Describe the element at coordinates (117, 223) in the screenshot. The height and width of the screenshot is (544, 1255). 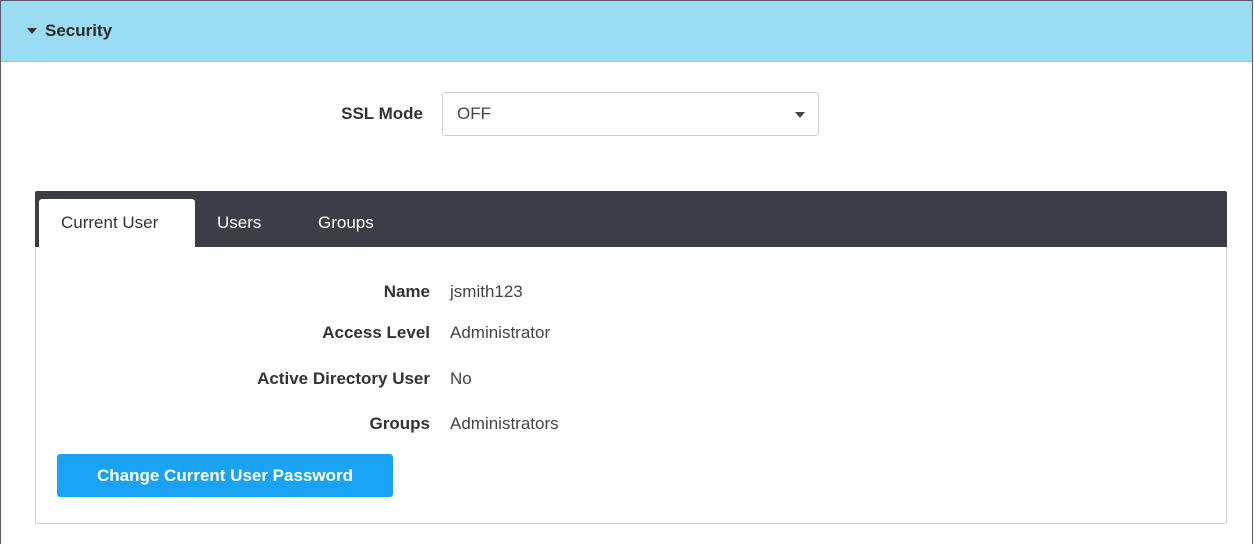
I see `tab-current-user: Current User` at that location.